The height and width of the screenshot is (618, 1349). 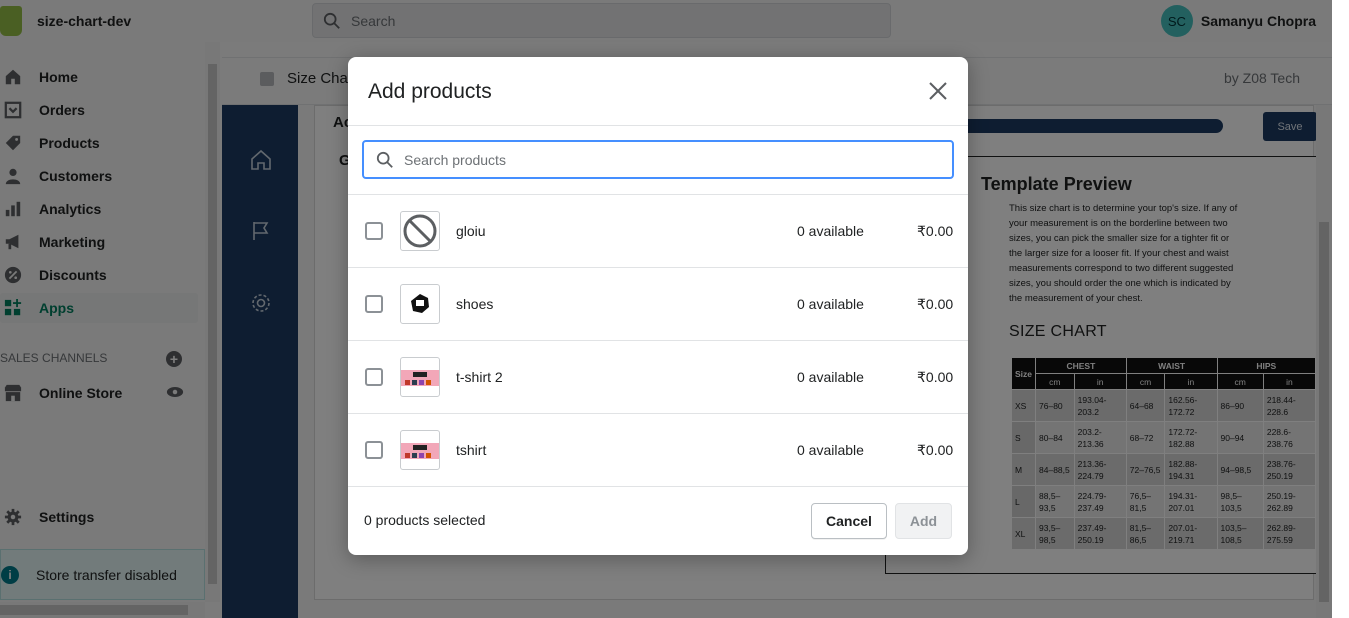 I want to click on product-row-shoes: shoes 0 available ₹0.00, so click(x=658, y=304).